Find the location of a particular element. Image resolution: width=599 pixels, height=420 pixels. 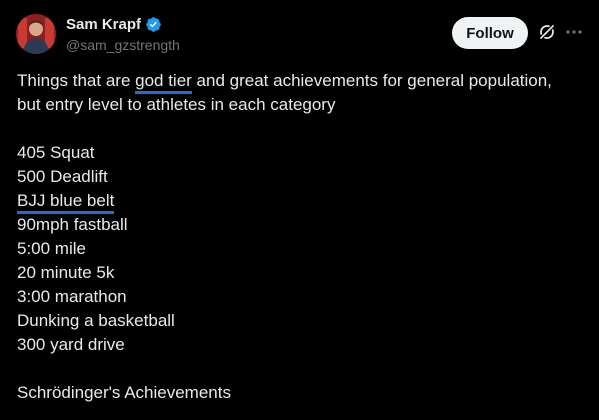

list-item: 90mph fastball is located at coordinates (72, 224).